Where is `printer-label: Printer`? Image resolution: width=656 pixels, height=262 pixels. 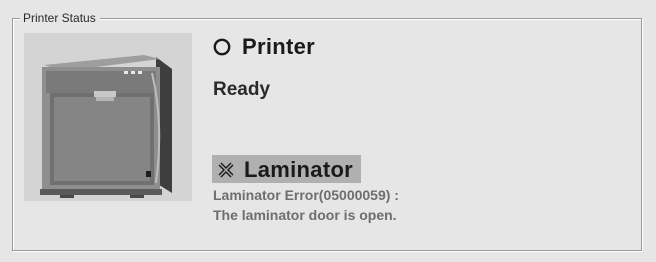
printer-label: Printer is located at coordinates (279, 46).